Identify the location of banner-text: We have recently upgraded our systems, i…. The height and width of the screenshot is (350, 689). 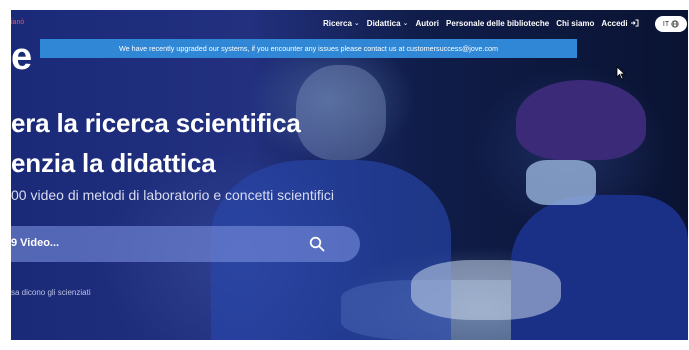
(308, 48).